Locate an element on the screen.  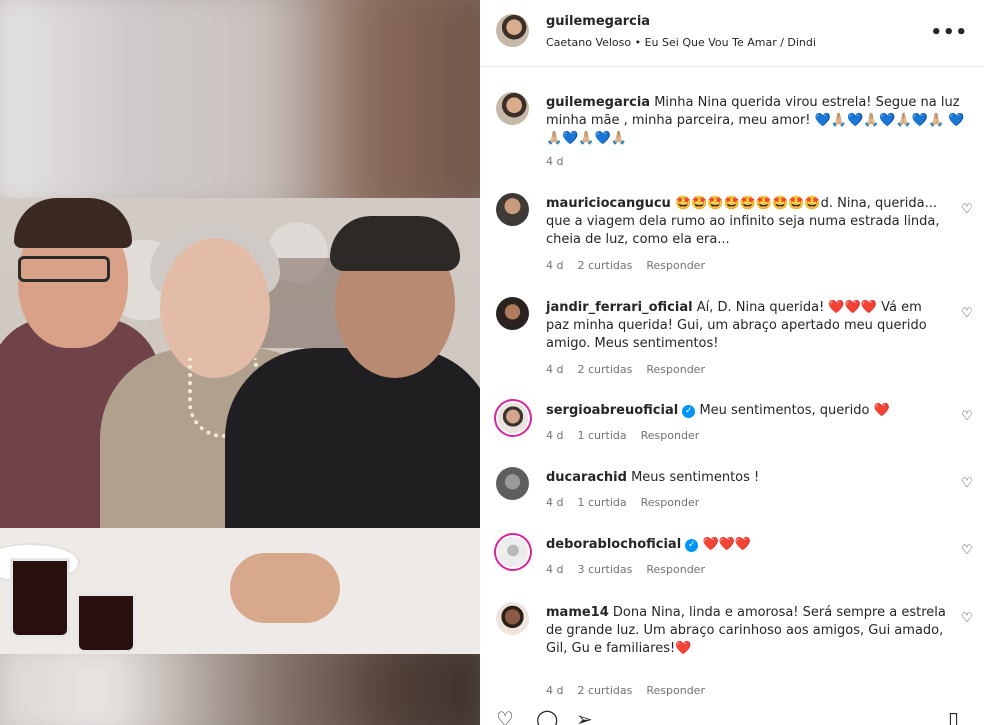
action-bar: ♡ ◯ ➢ ▯ is located at coordinates (732, 715).